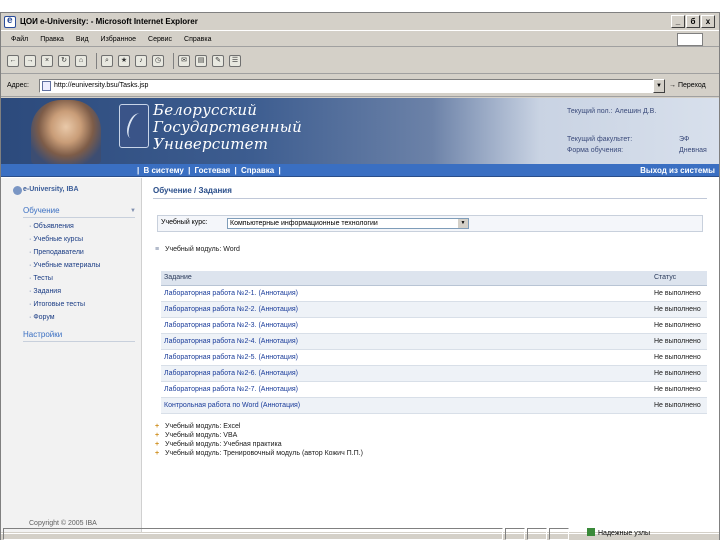  What do you see at coordinates (679, 278) in the screenshot?
I see `column-status: Статус` at bounding box center [679, 278].